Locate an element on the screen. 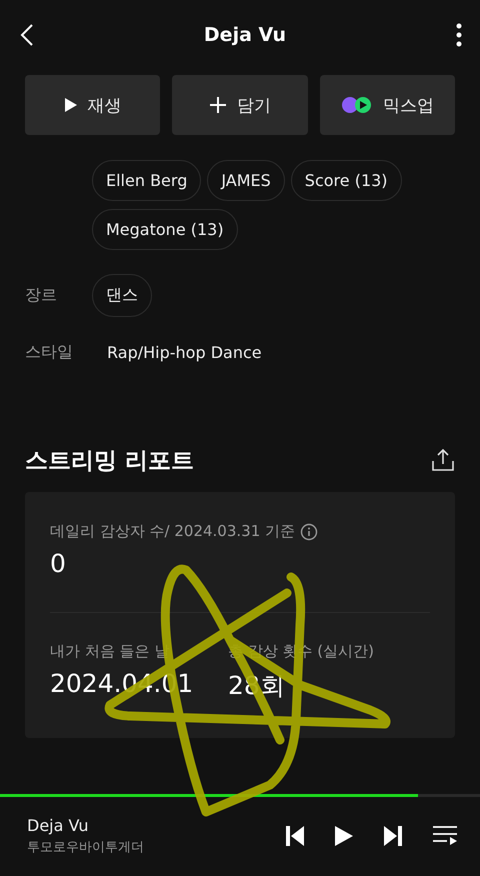 The height and width of the screenshot is (876, 480). action-button: 담기 is located at coordinates (240, 105).